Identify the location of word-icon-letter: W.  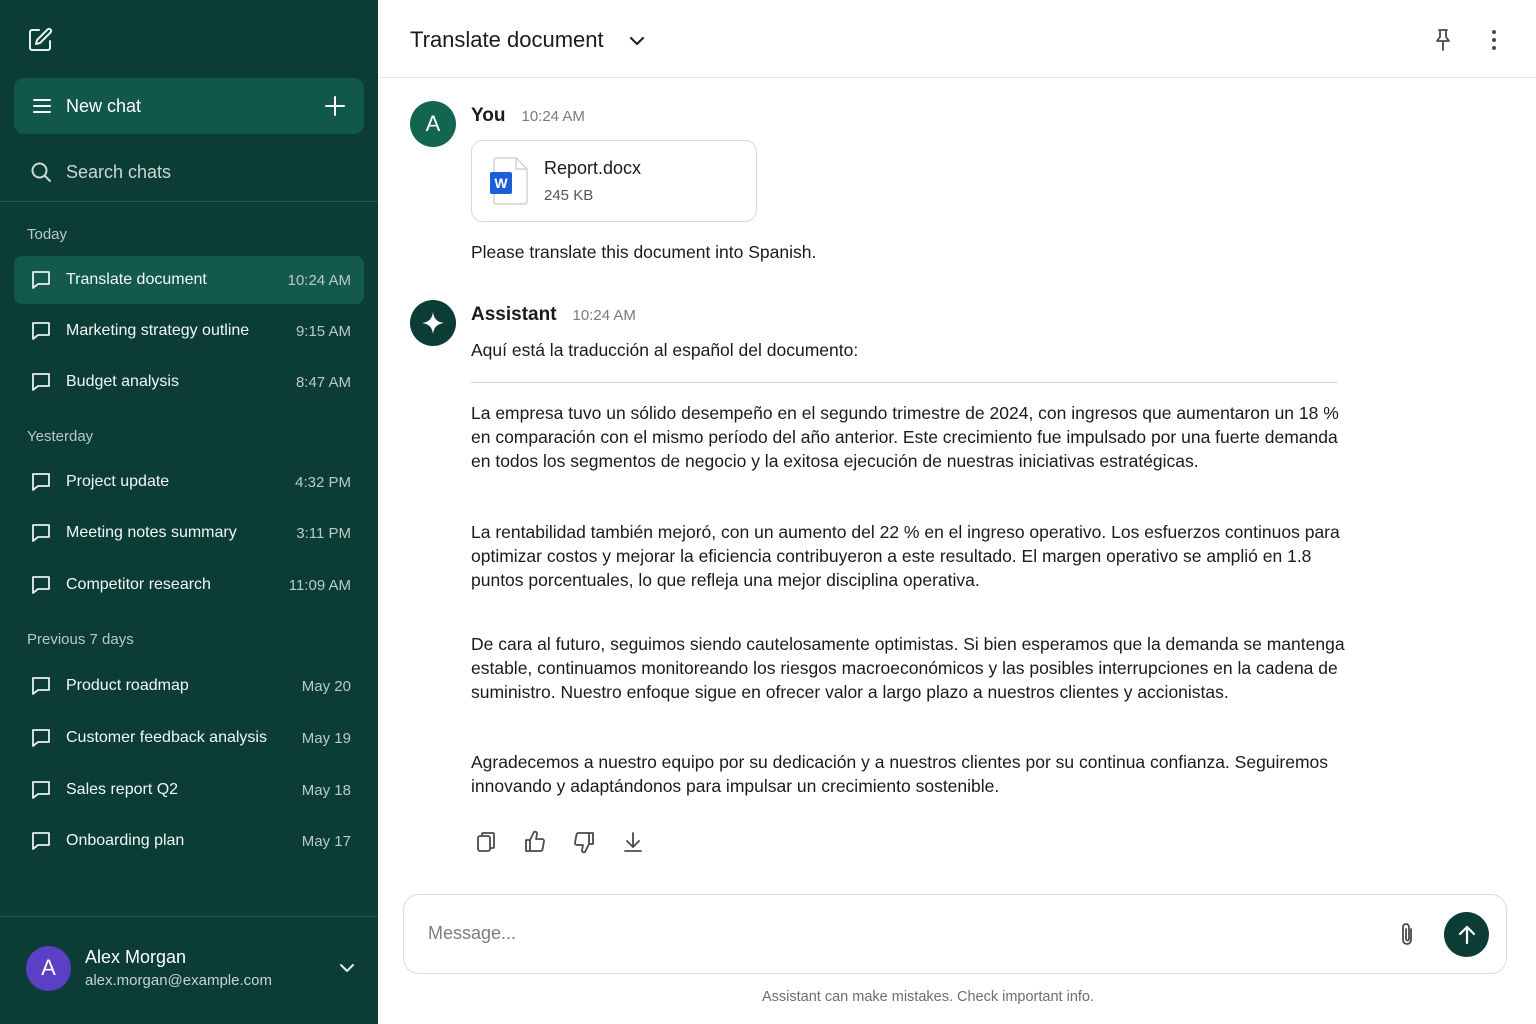
(501, 183).